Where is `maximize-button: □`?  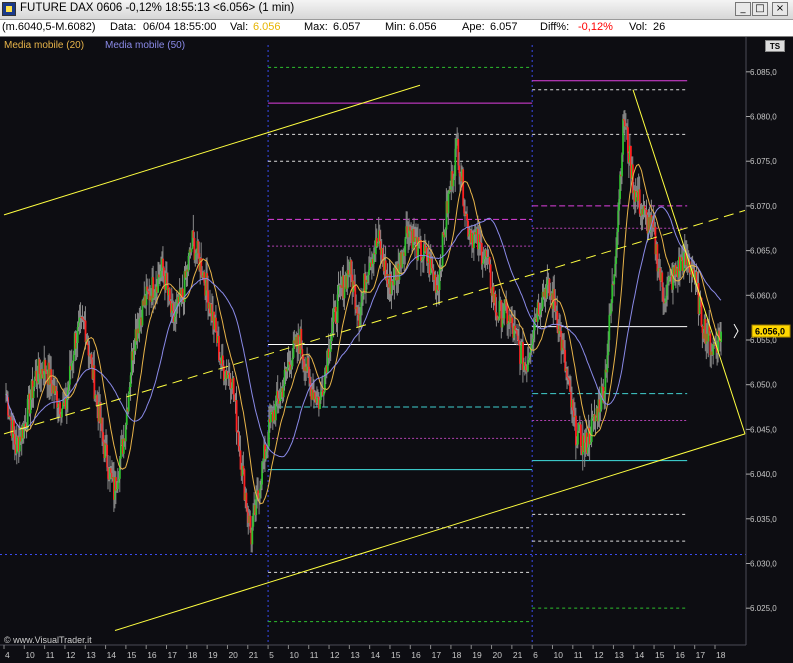
maximize-button: □ is located at coordinates (760, 9).